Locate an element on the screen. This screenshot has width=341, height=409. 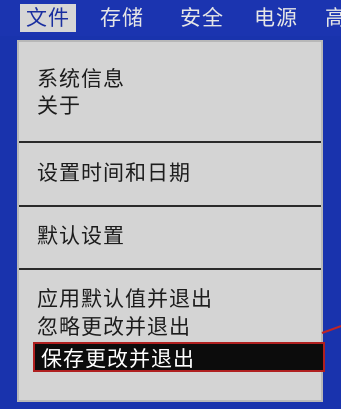
menu-option-ignore-changes-exit: 忽略更改并退出 is located at coordinates (114, 327).